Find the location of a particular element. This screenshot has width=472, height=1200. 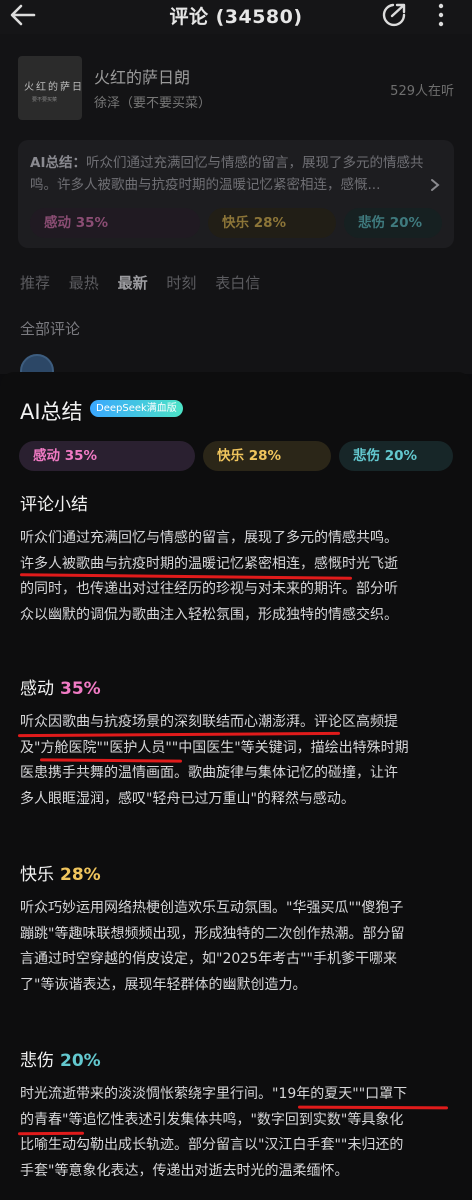

tab-moments: 时刻 is located at coordinates (181, 283).